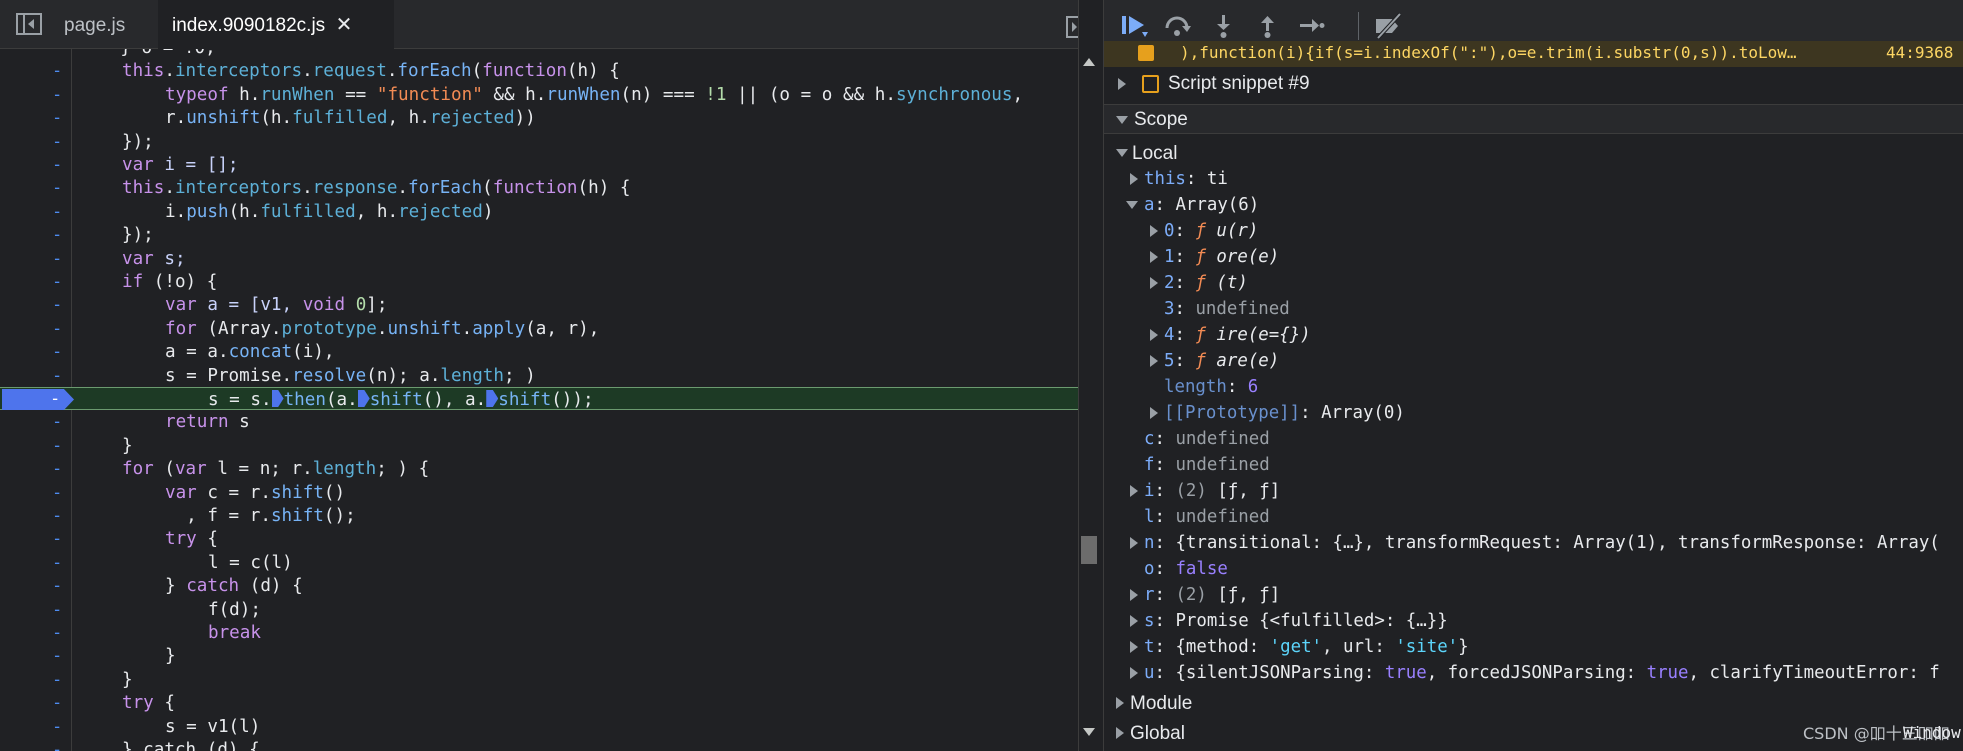 The height and width of the screenshot is (751, 1963). Describe the element at coordinates (1533, 283) in the screenshot. I see `scope-property: 2: ƒ (t)` at that location.